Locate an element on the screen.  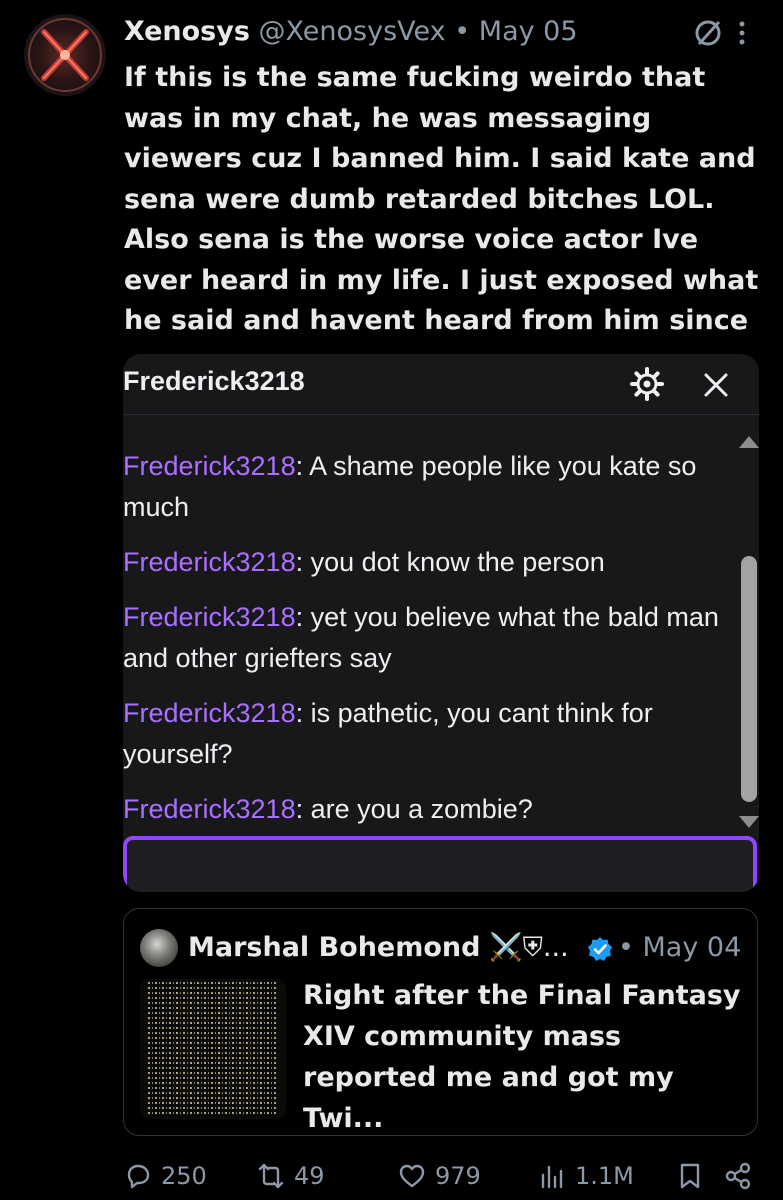
heart-icon is located at coordinates (412, 1176).